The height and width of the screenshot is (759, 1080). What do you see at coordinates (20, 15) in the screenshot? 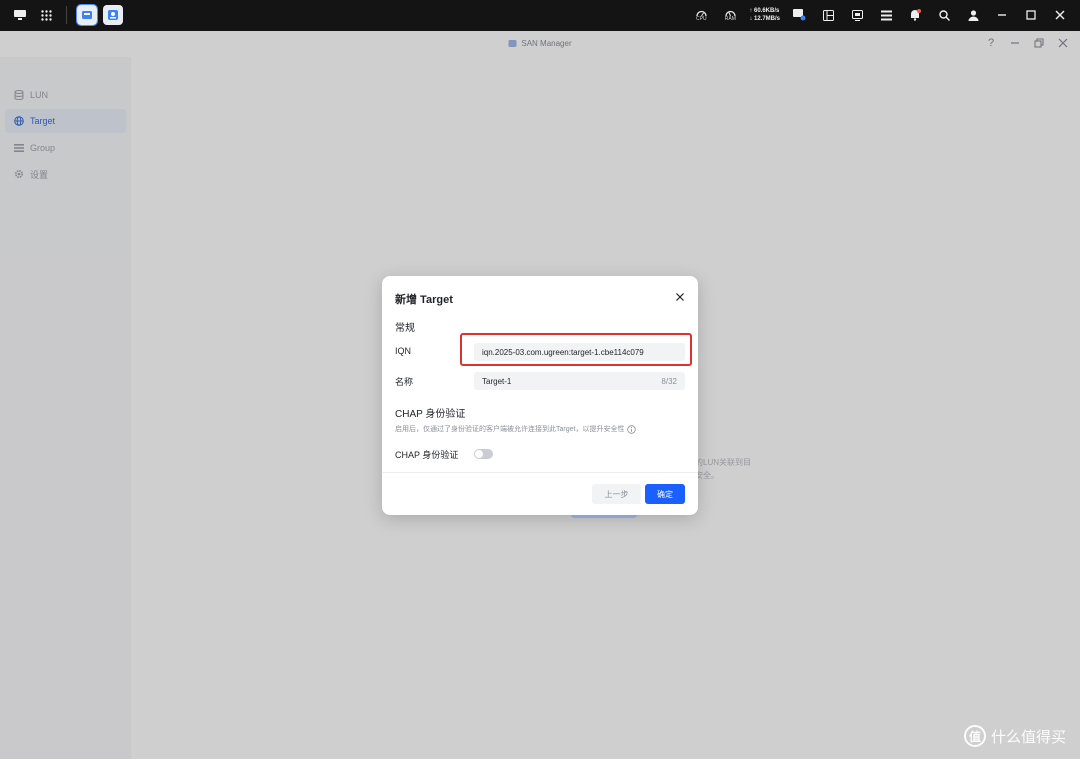
I see `desktop-icon` at bounding box center [20, 15].